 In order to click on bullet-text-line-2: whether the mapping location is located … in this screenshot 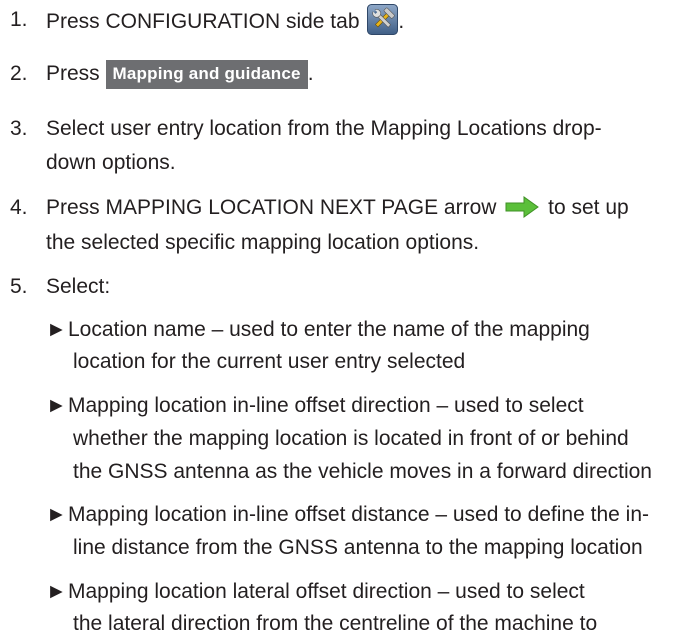, I will do `click(351, 438)`.